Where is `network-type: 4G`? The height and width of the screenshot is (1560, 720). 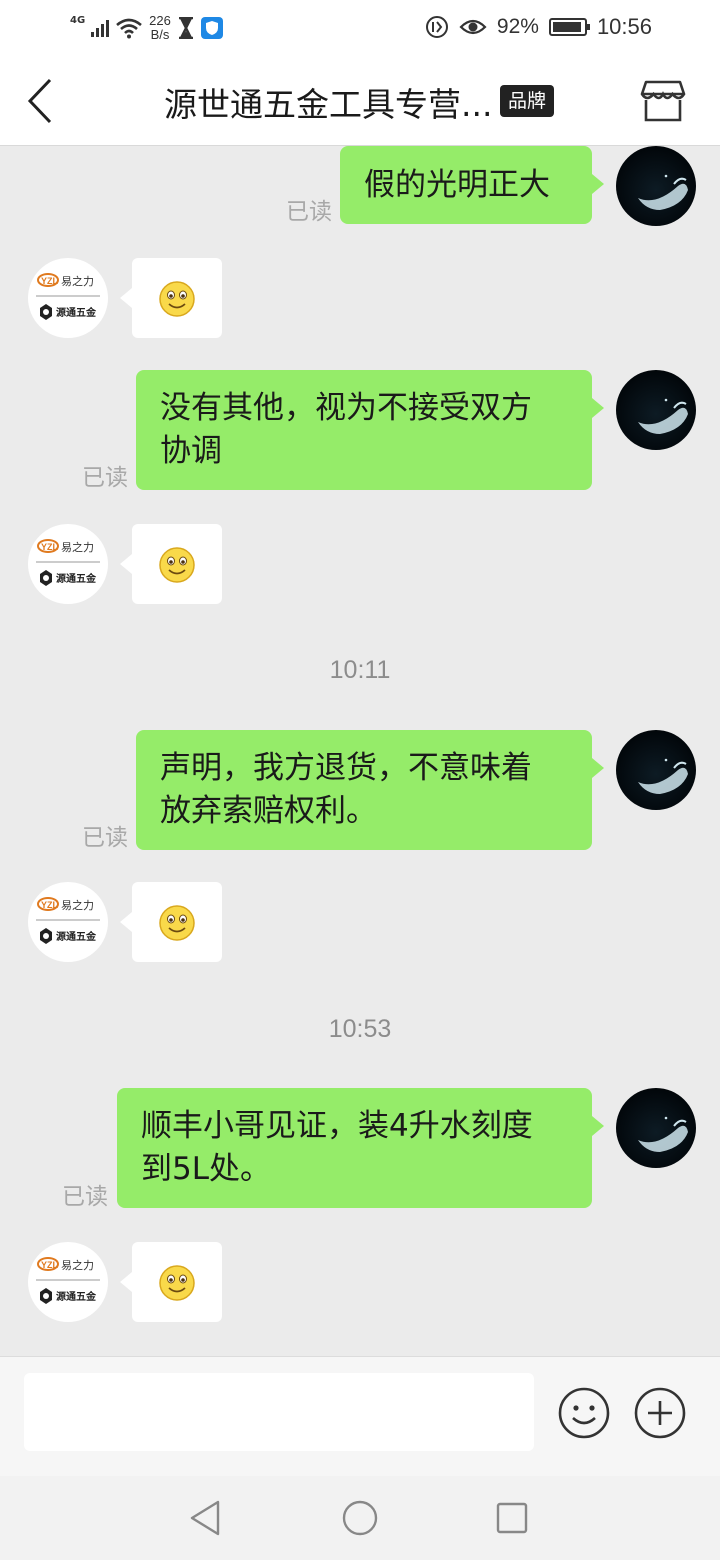 network-type: 4G is located at coordinates (78, 20).